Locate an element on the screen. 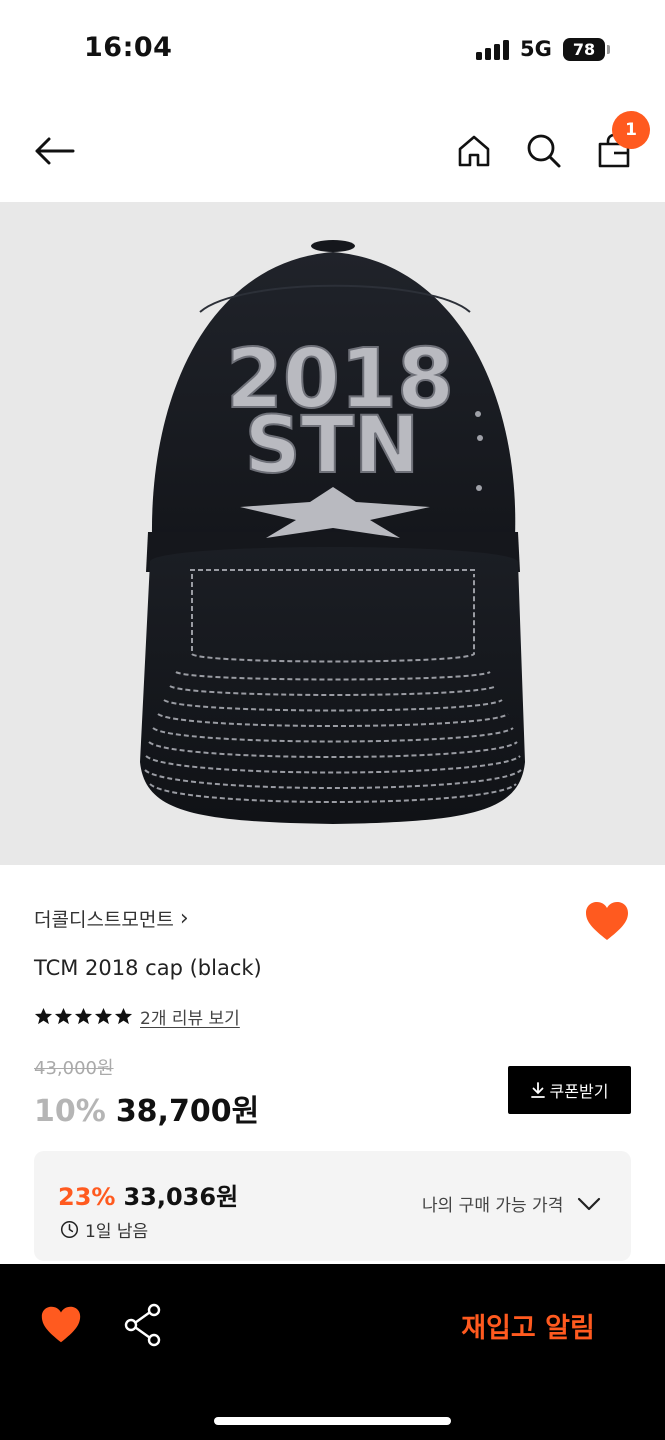  my-price-toggle: 나의 구매 가능 가격 is located at coordinates (511, 1203).